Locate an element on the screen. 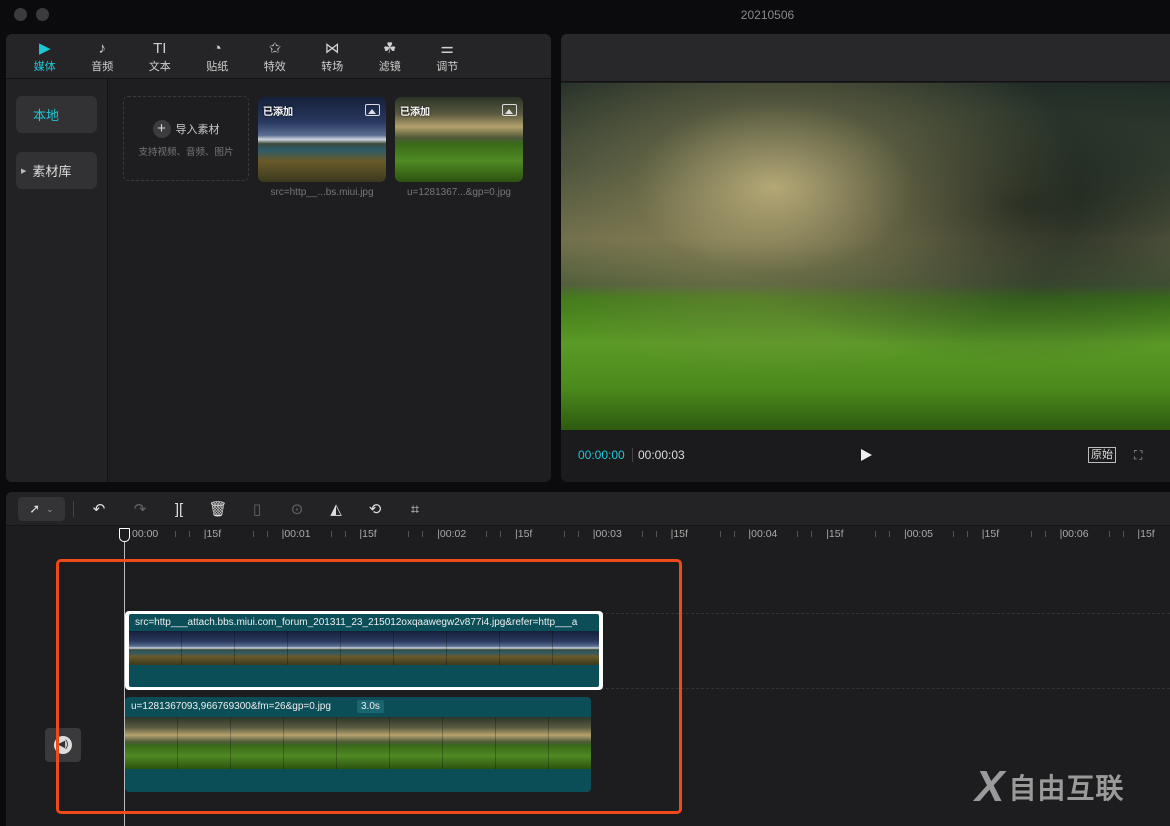  tab-text: TI 文本 is located at coordinates (160, 56).